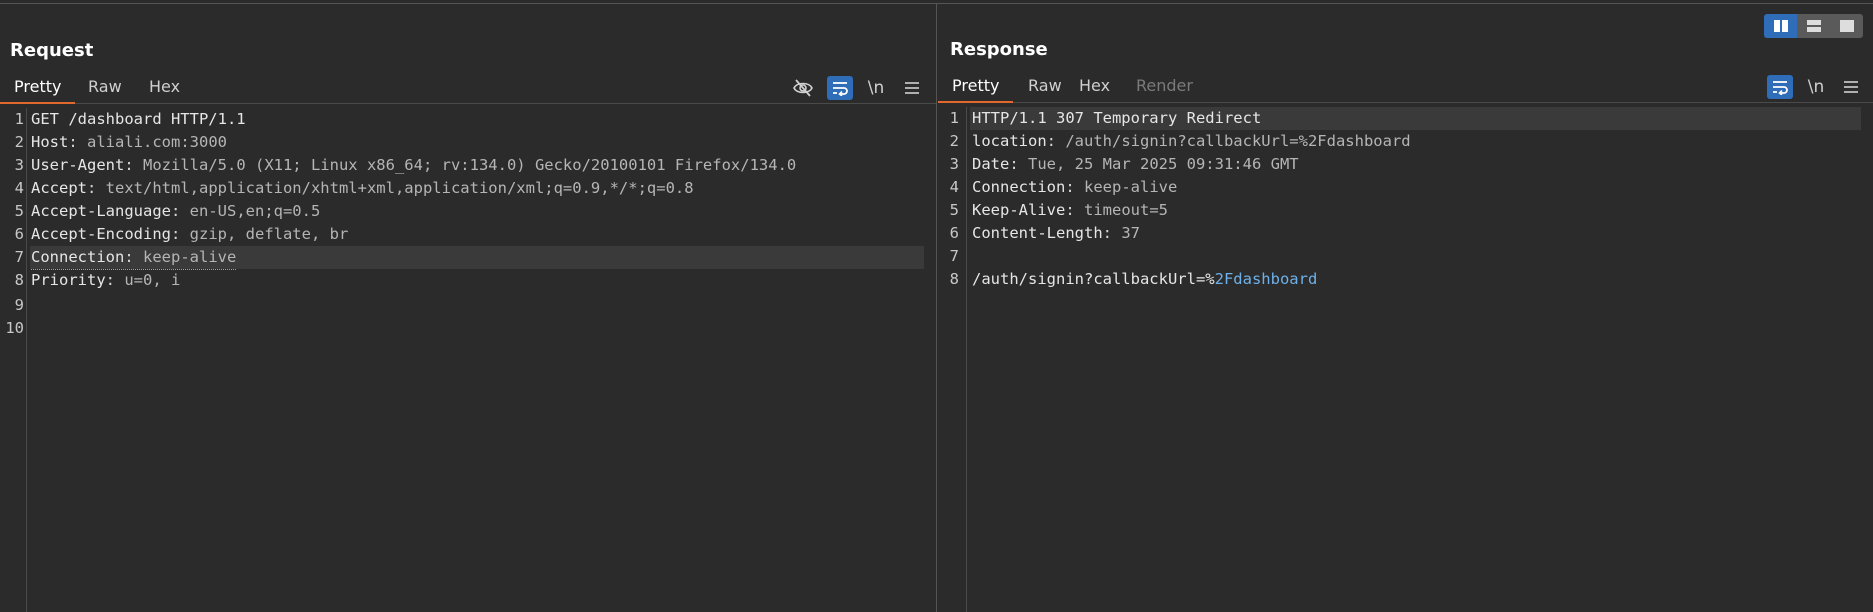 The image size is (1873, 612). What do you see at coordinates (1780, 26) in the screenshot?
I see `split-horizontal-icon` at bounding box center [1780, 26].